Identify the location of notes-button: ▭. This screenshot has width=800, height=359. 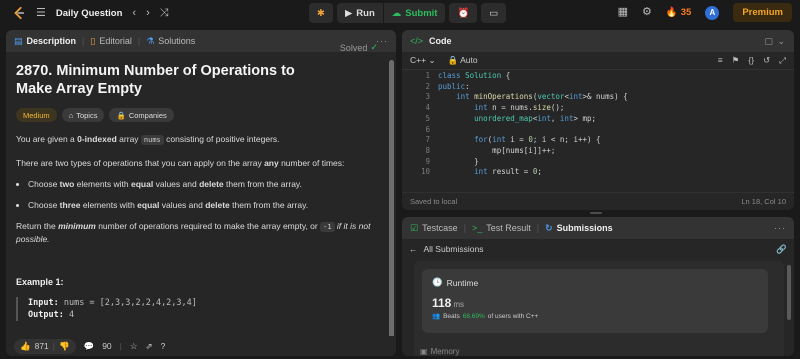
(494, 13).